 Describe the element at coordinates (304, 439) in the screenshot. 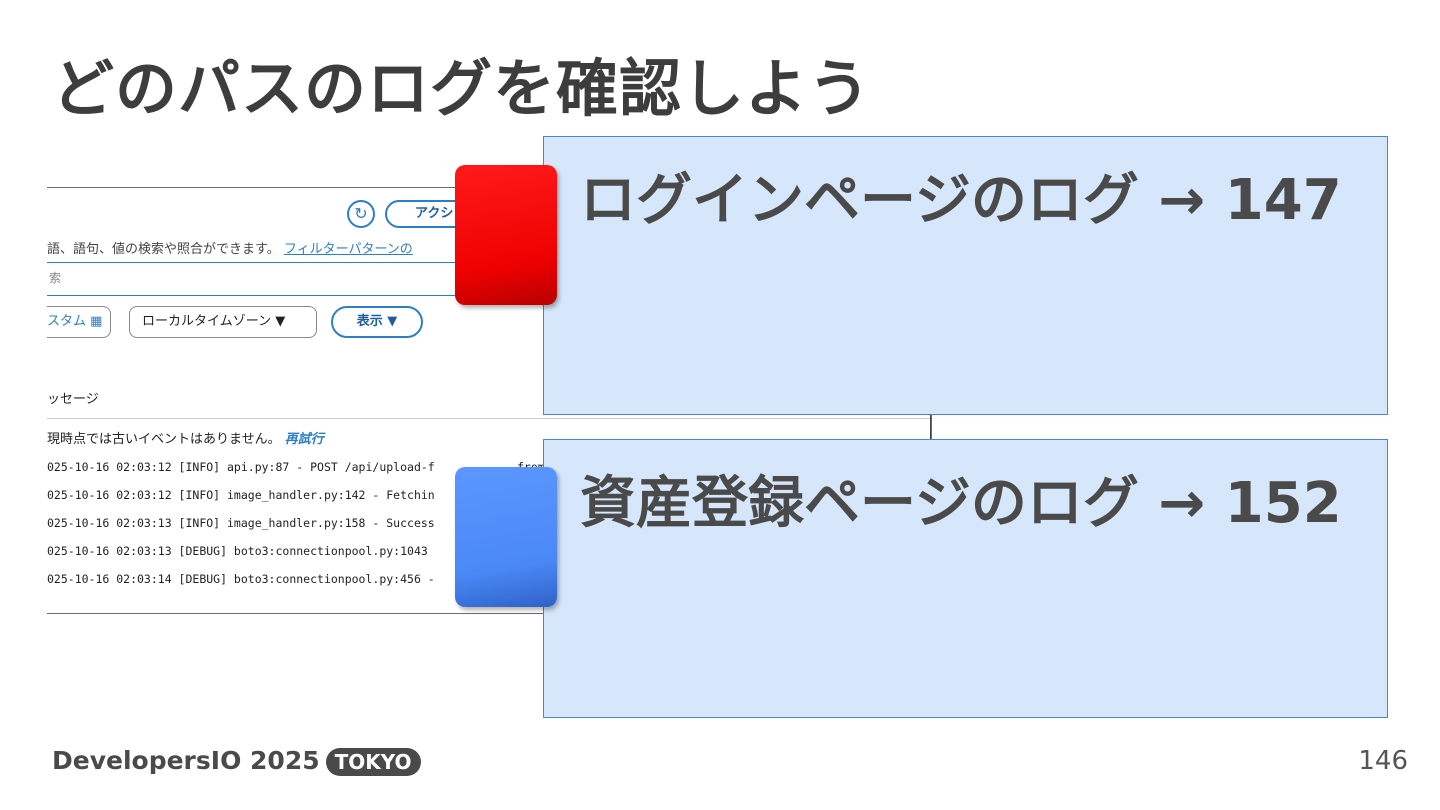

I see `retry-link: 再試行` at that location.